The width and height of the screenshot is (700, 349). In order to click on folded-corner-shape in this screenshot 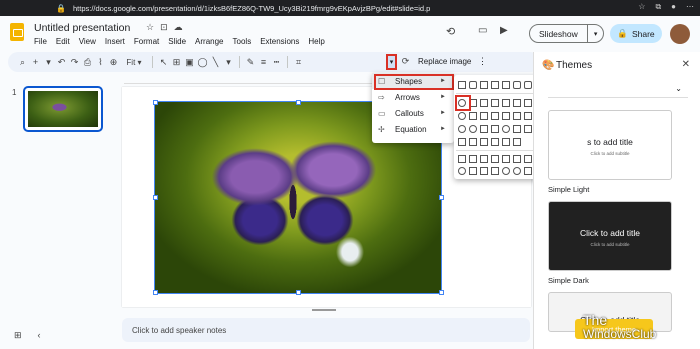, I will do `click(495, 129)`.